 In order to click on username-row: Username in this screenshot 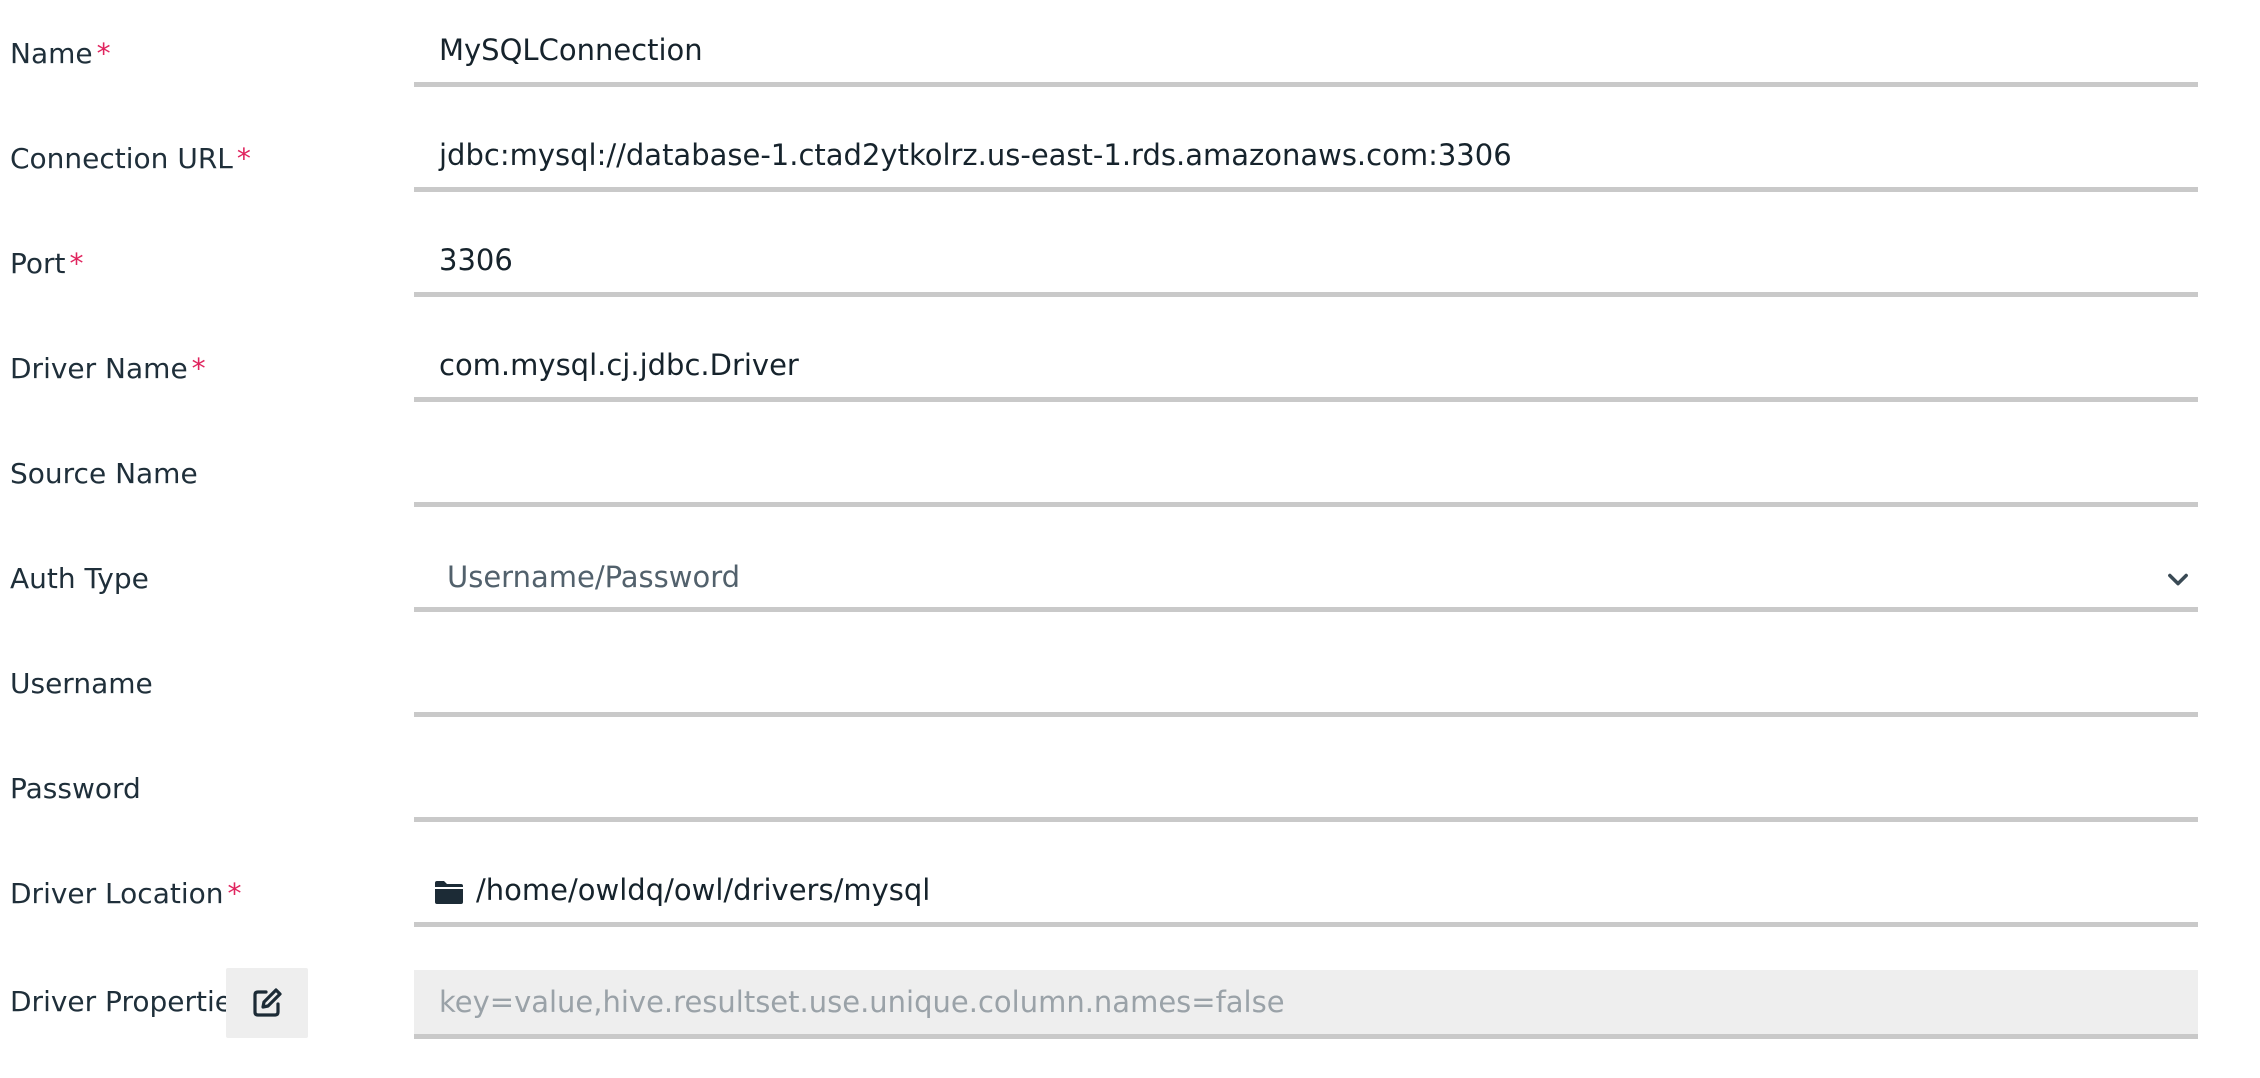, I will do `click(1130, 682)`.